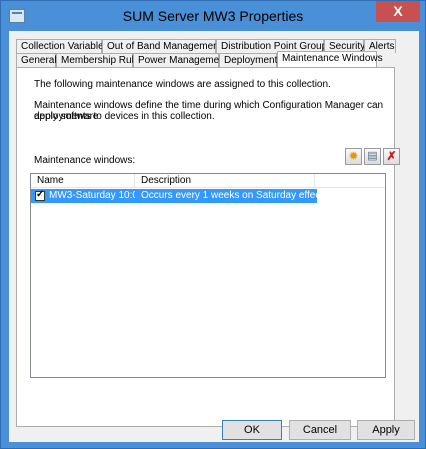  What do you see at coordinates (398, 11) in the screenshot?
I see `close-button: X` at bounding box center [398, 11].